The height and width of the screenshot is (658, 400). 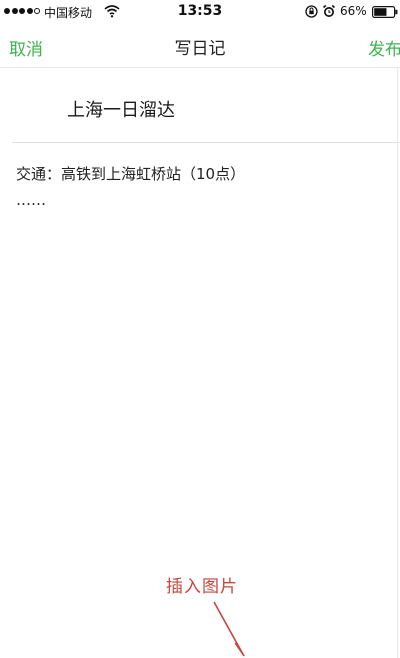 I want to click on diary-title-field: 上海一日溜达, so click(x=121, y=109).